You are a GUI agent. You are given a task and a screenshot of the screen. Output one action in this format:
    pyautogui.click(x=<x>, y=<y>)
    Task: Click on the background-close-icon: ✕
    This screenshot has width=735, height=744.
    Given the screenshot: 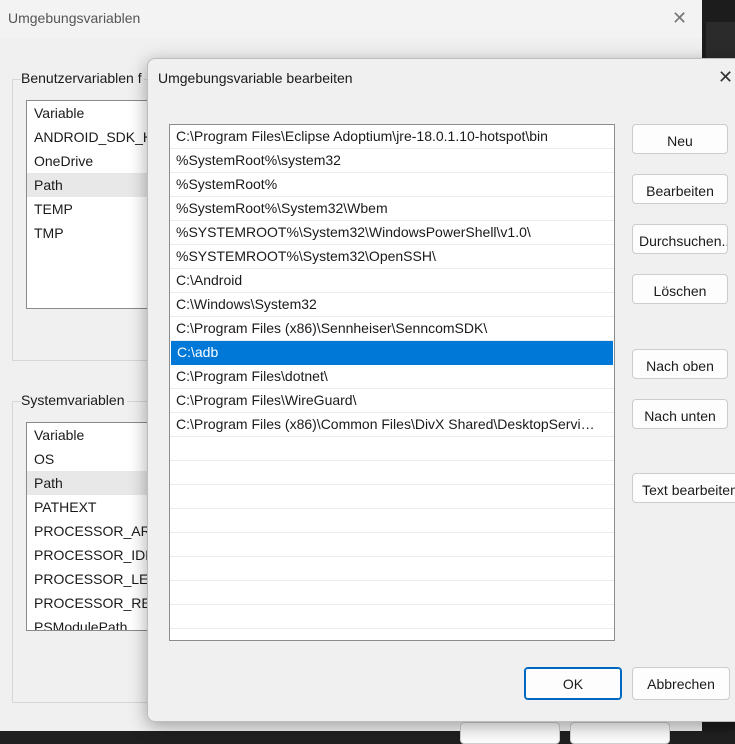 What is the action you would take?
    pyautogui.click(x=679, y=18)
    